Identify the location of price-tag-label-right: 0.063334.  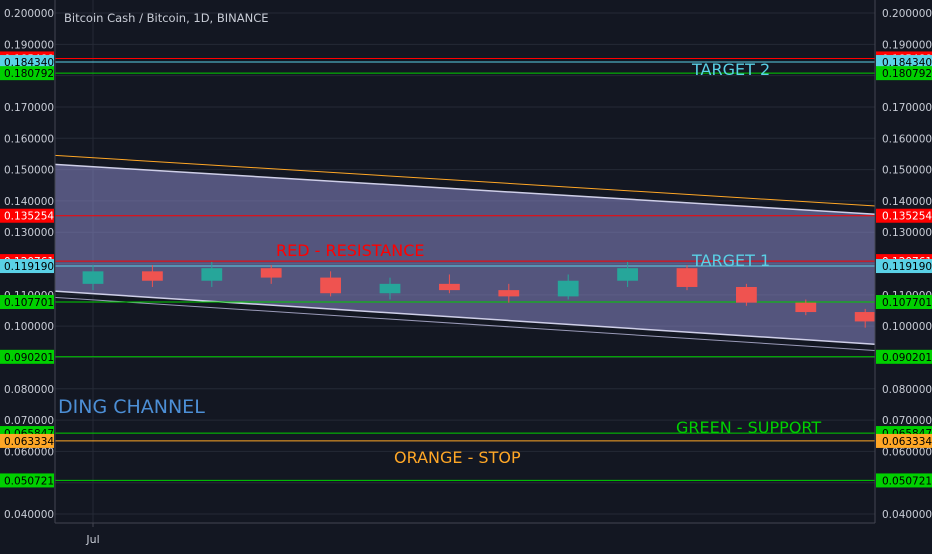
(907, 442).